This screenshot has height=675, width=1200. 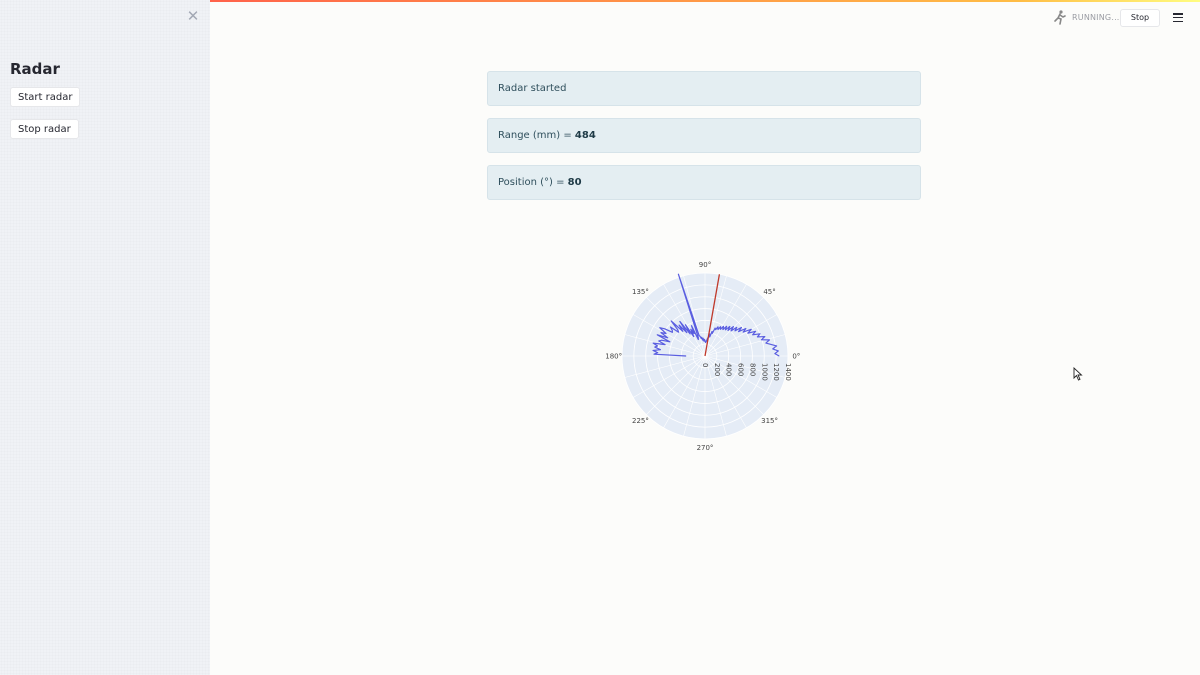 What do you see at coordinates (640, 292) in the screenshot?
I see `angular-tick-label: 135°` at bounding box center [640, 292].